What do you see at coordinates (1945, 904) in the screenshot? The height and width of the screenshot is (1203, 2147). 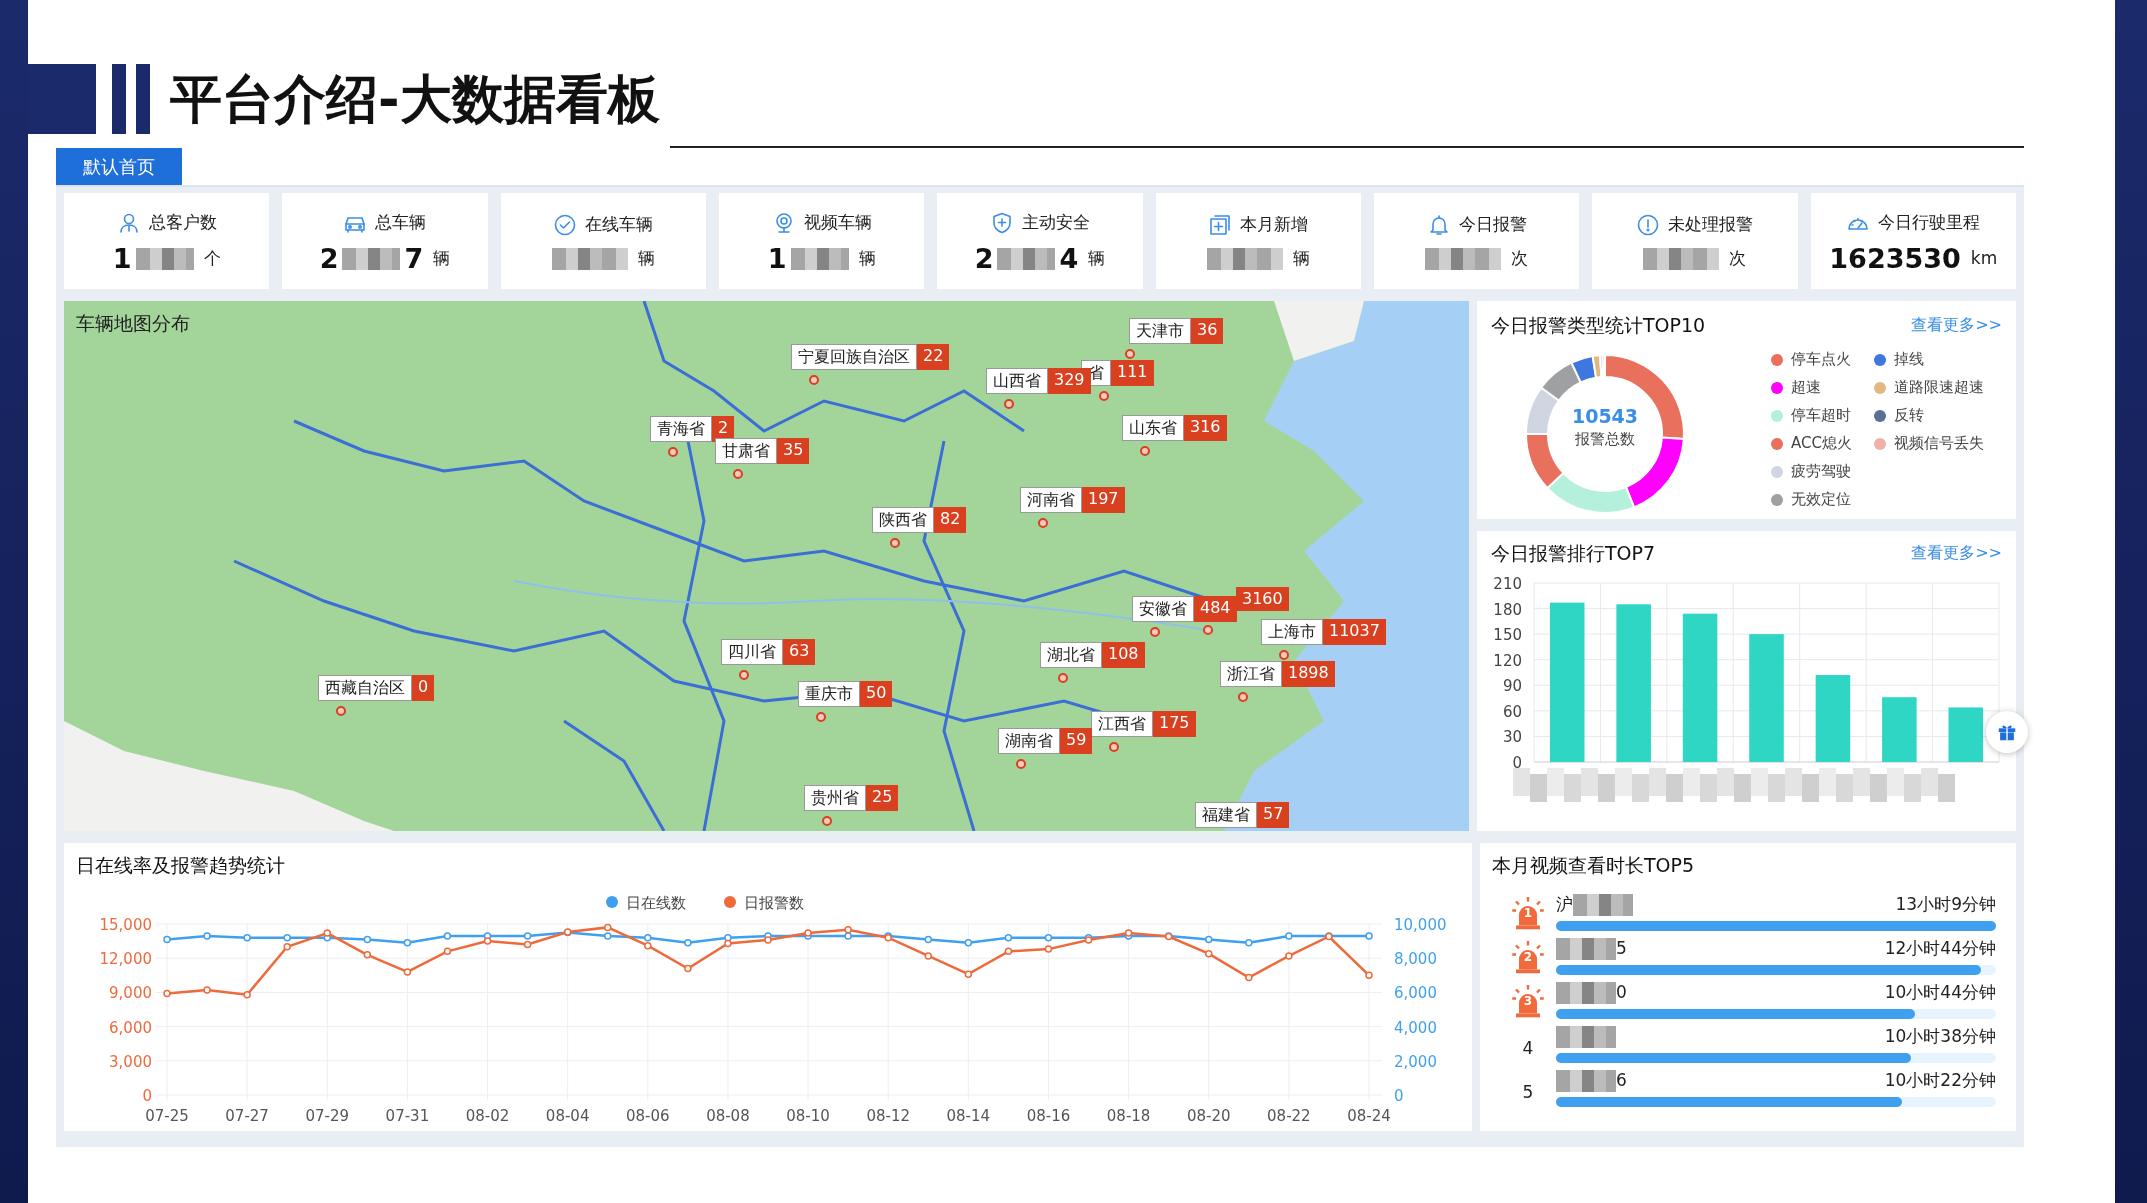 I see `duration-text: 13小时9分钟` at bounding box center [1945, 904].